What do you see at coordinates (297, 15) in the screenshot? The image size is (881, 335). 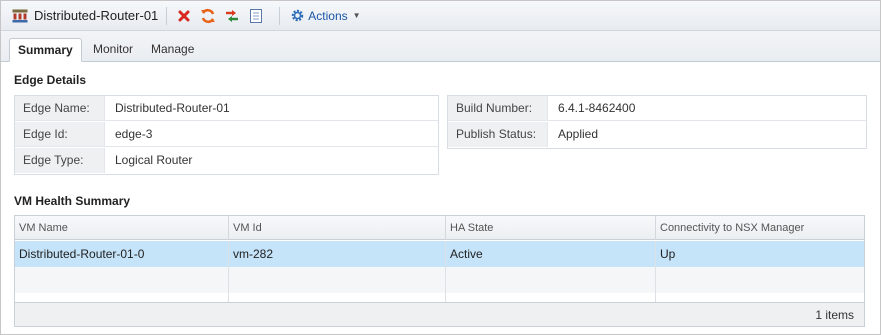 I see `gear-icon` at bounding box center [297, 15].